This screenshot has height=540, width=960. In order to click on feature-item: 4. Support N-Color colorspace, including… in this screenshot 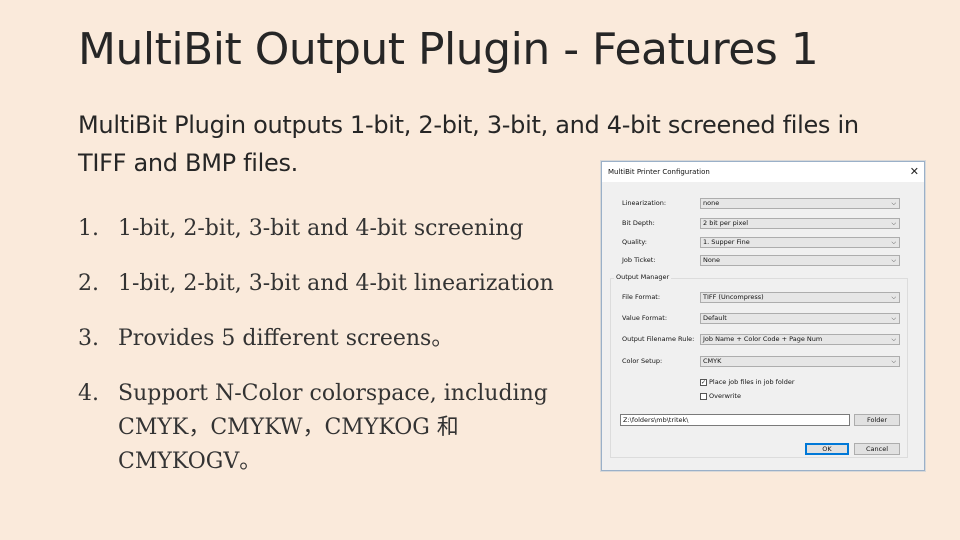, I will do `click(328, 428)`.